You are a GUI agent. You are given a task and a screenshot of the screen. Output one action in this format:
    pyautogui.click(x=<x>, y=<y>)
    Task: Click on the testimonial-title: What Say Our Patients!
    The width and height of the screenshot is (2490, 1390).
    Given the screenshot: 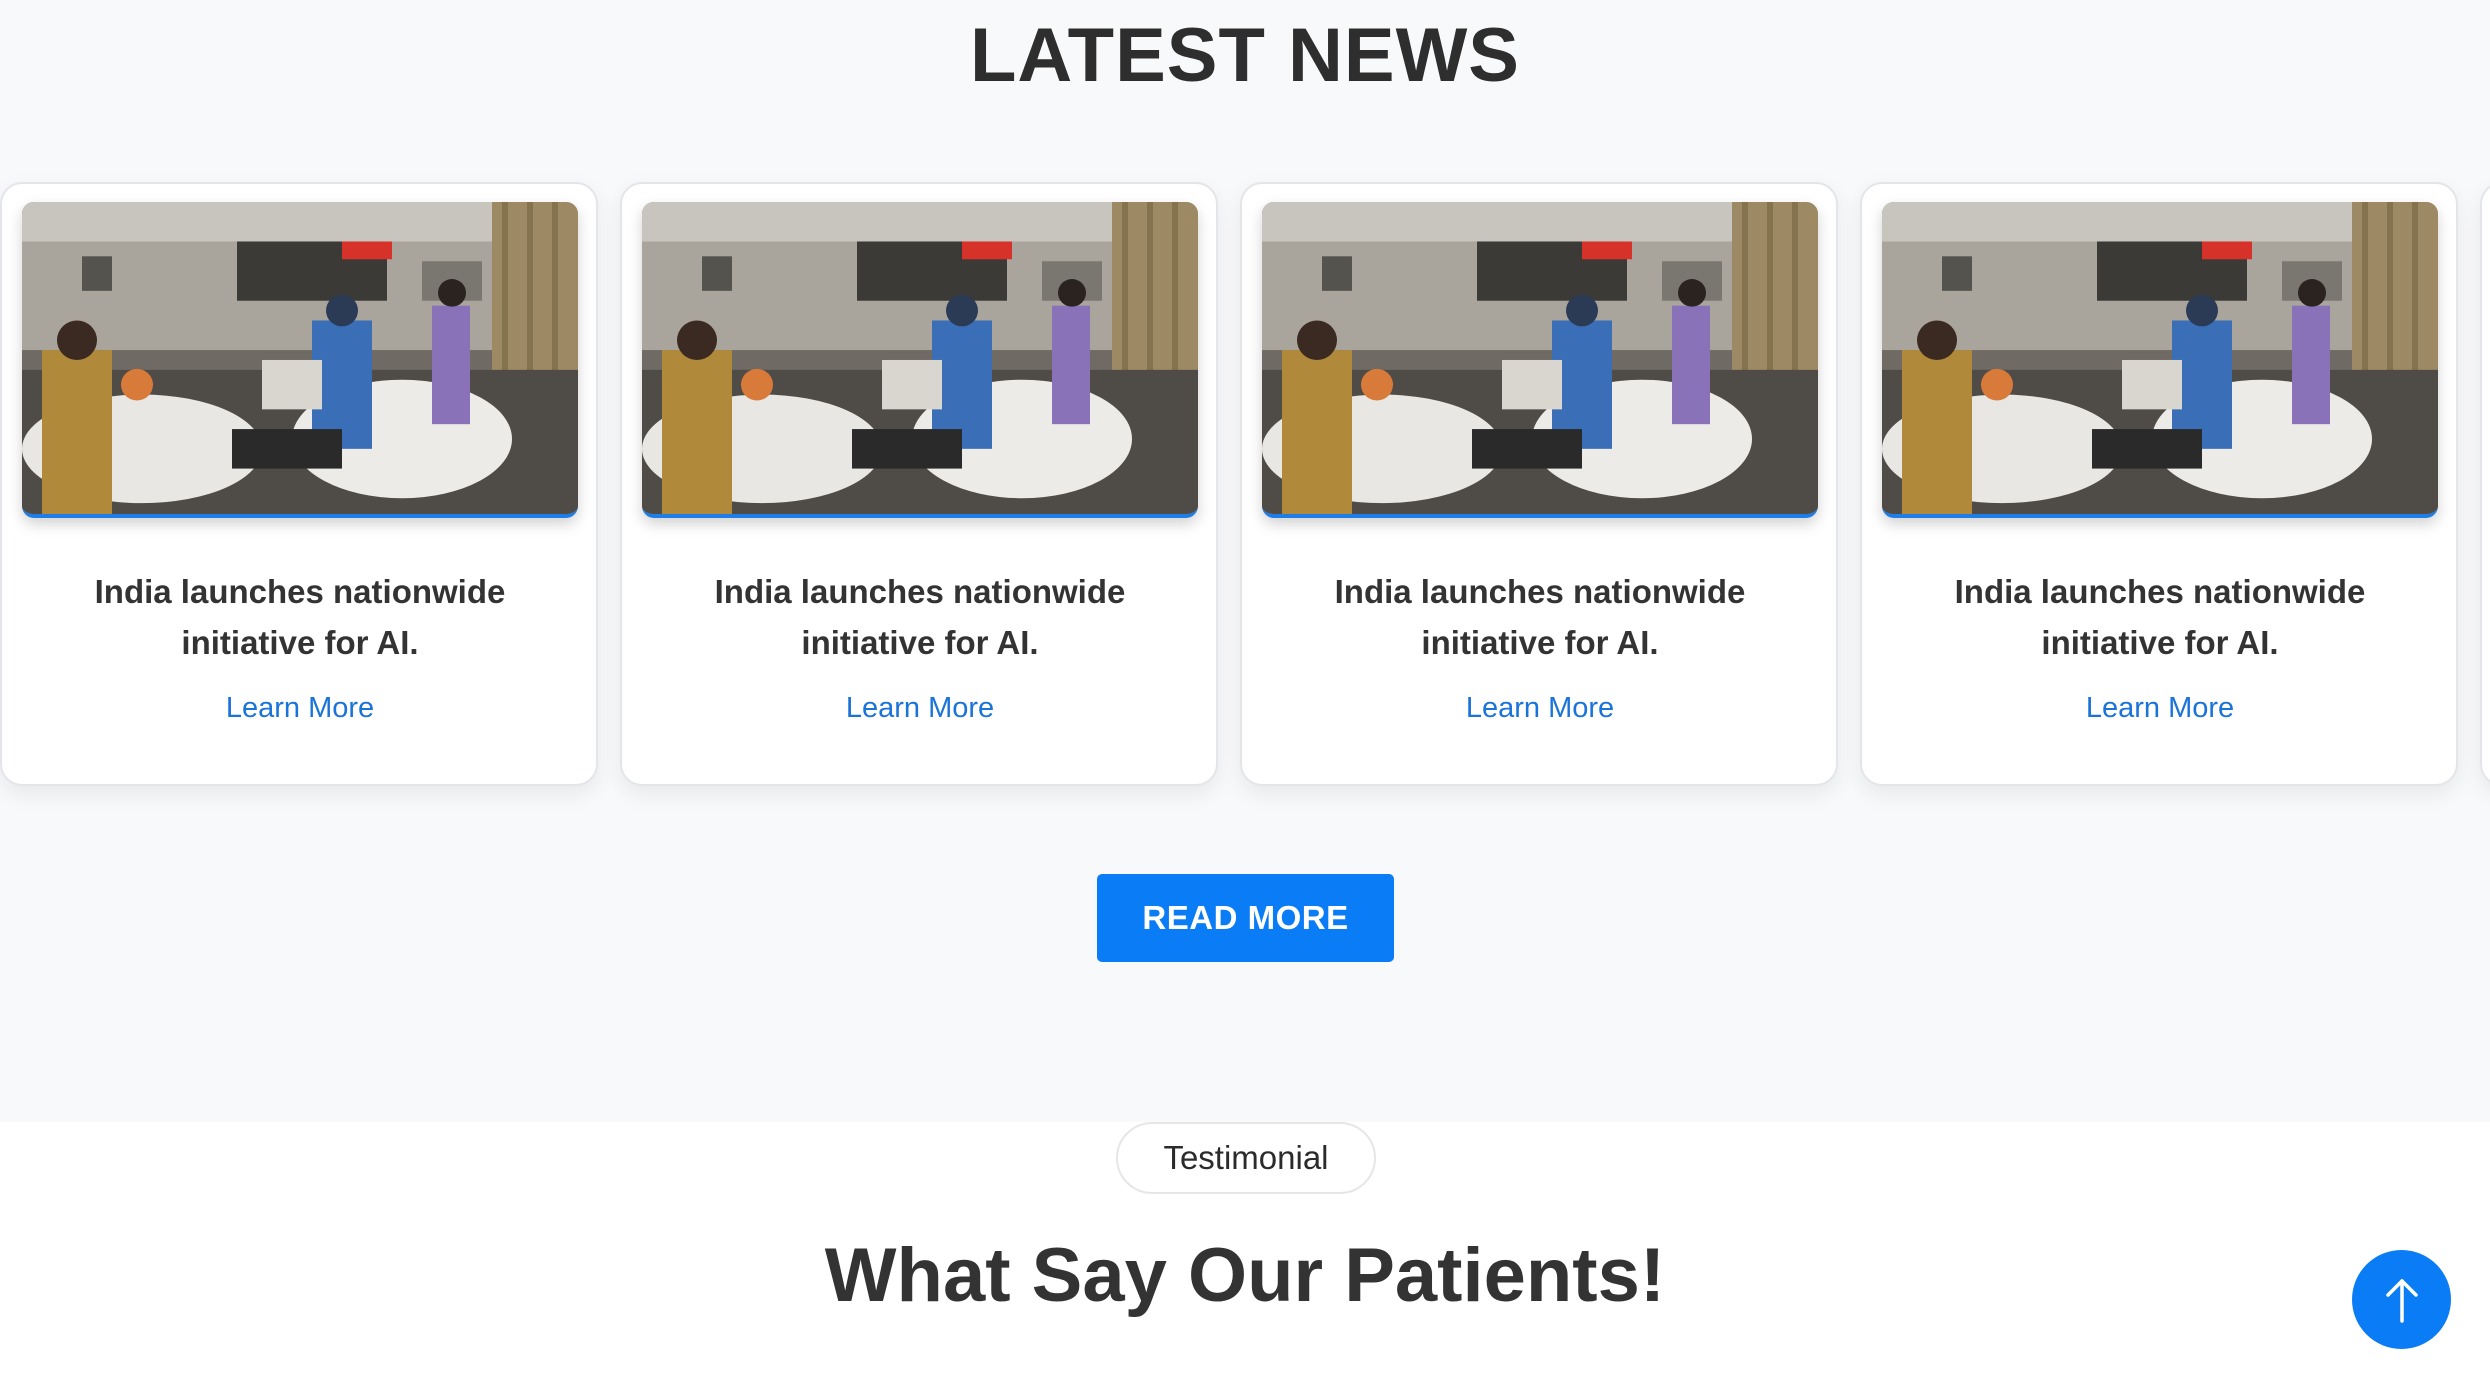 What is the action you would take?
    pyautogui.click(x=1245, y=1275)
    